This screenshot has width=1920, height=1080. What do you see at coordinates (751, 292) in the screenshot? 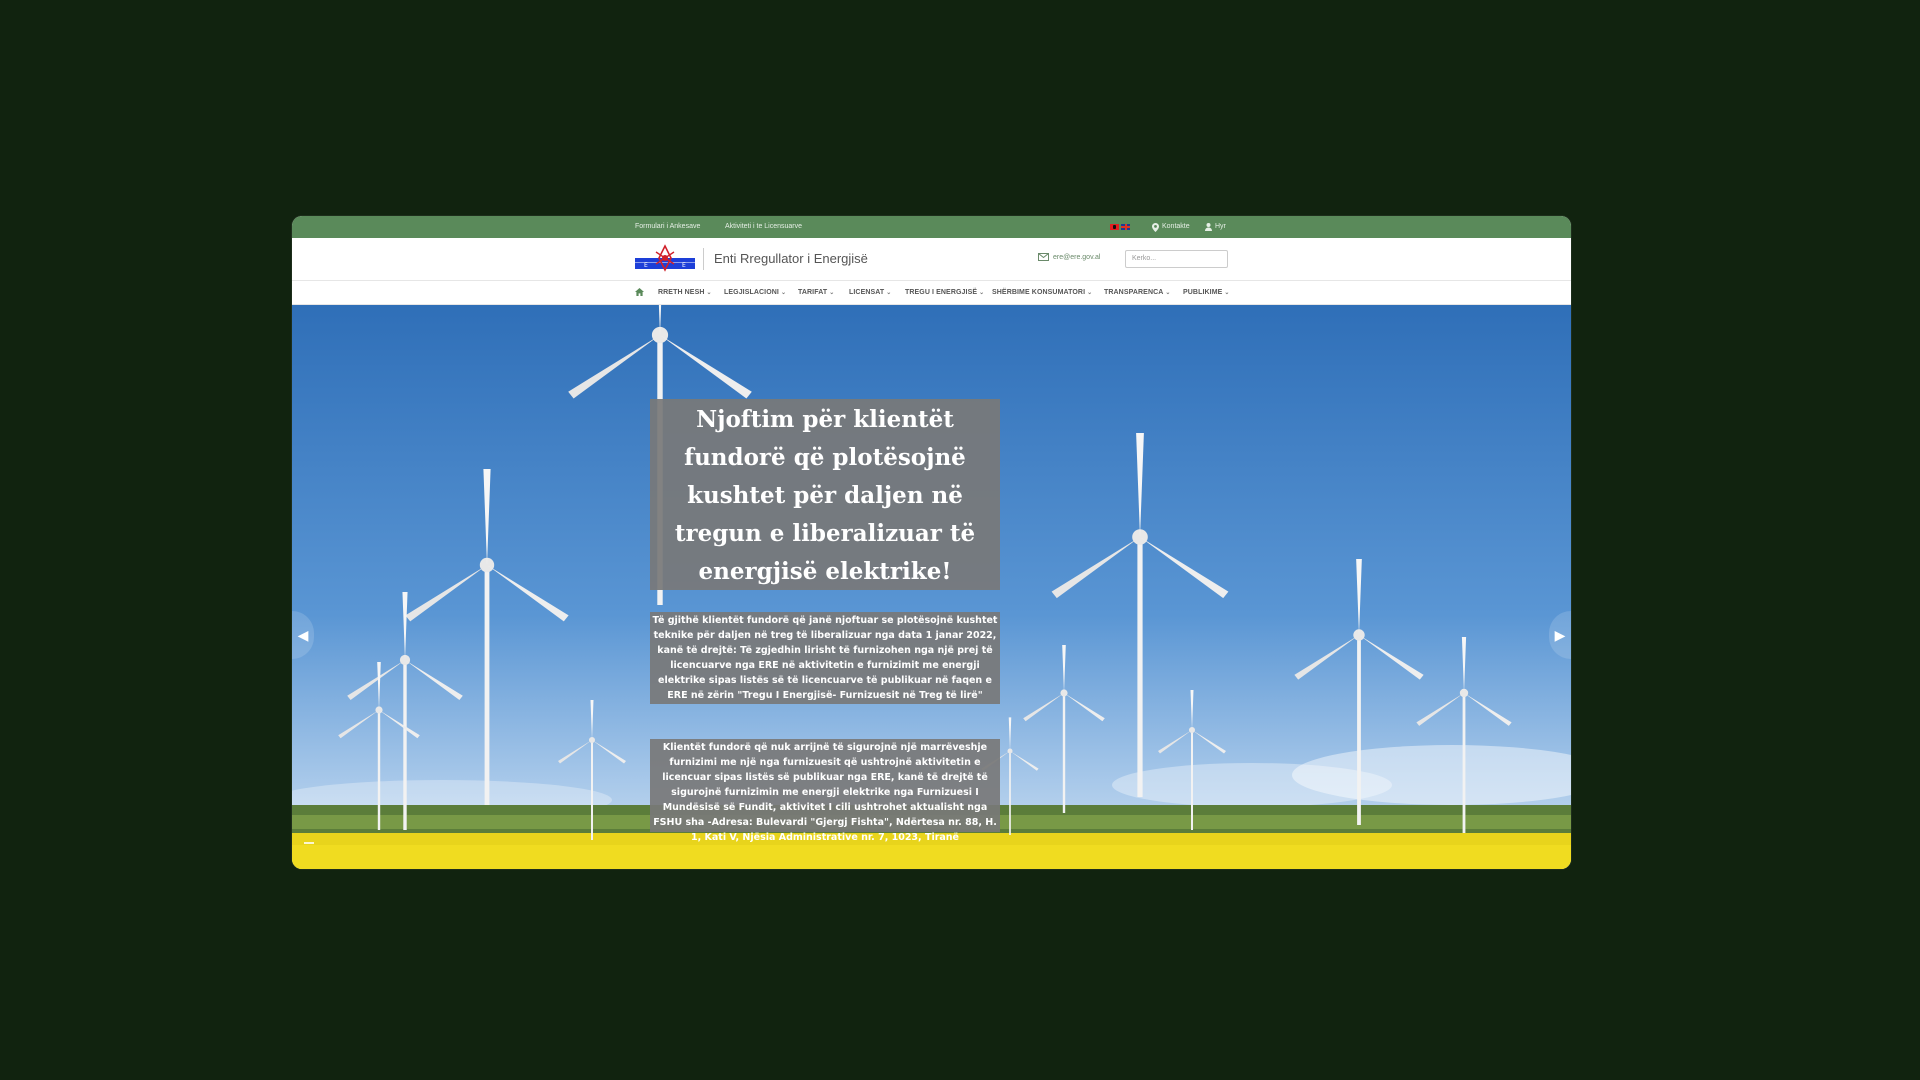
I see `nav-item-label: LEGJISLACIONI` at bounding box center [751, 292].